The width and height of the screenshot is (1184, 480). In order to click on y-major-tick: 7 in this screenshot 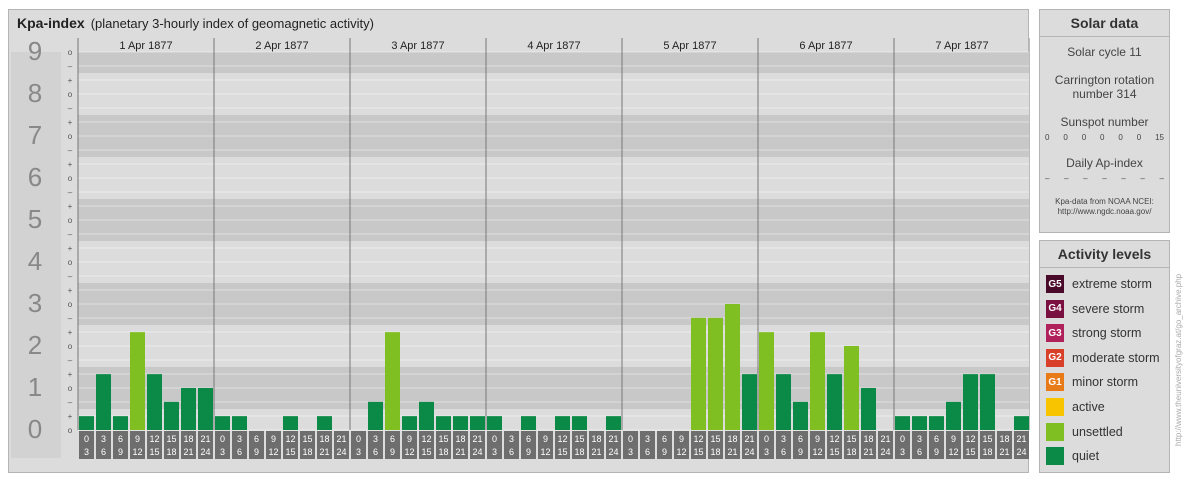, I will do `click(35, 135)`.